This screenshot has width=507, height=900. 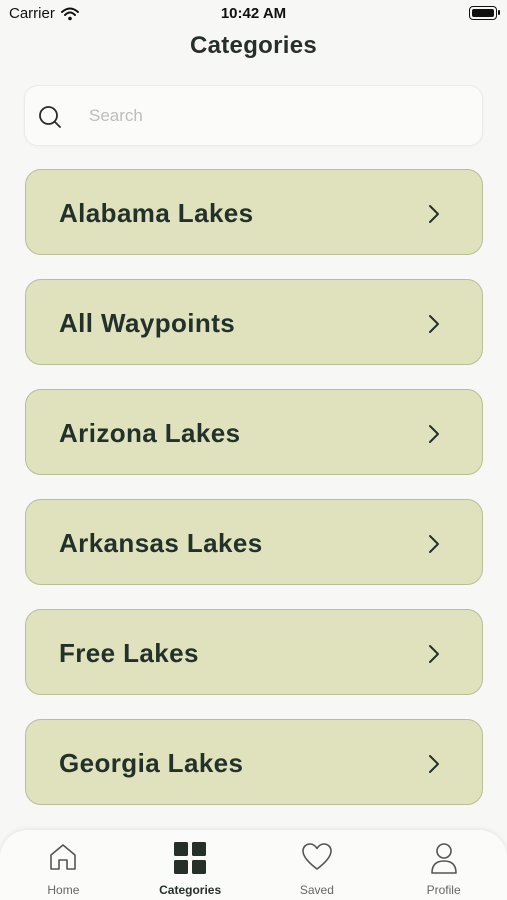 I want to click on tab-label: Saved, so click(x=316, y=890).